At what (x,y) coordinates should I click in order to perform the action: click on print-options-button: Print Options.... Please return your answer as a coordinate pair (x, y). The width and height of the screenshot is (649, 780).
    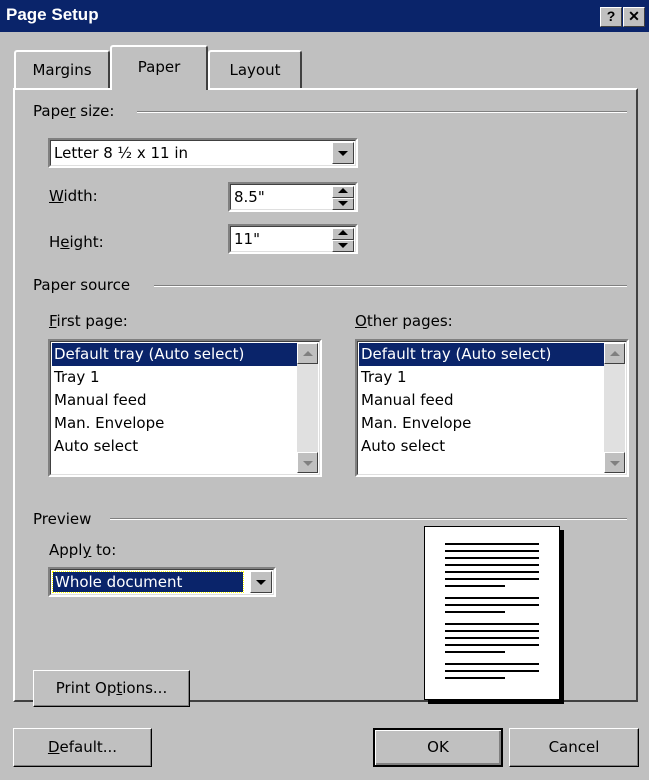
    Looking at the image, I should click on (111, 688).